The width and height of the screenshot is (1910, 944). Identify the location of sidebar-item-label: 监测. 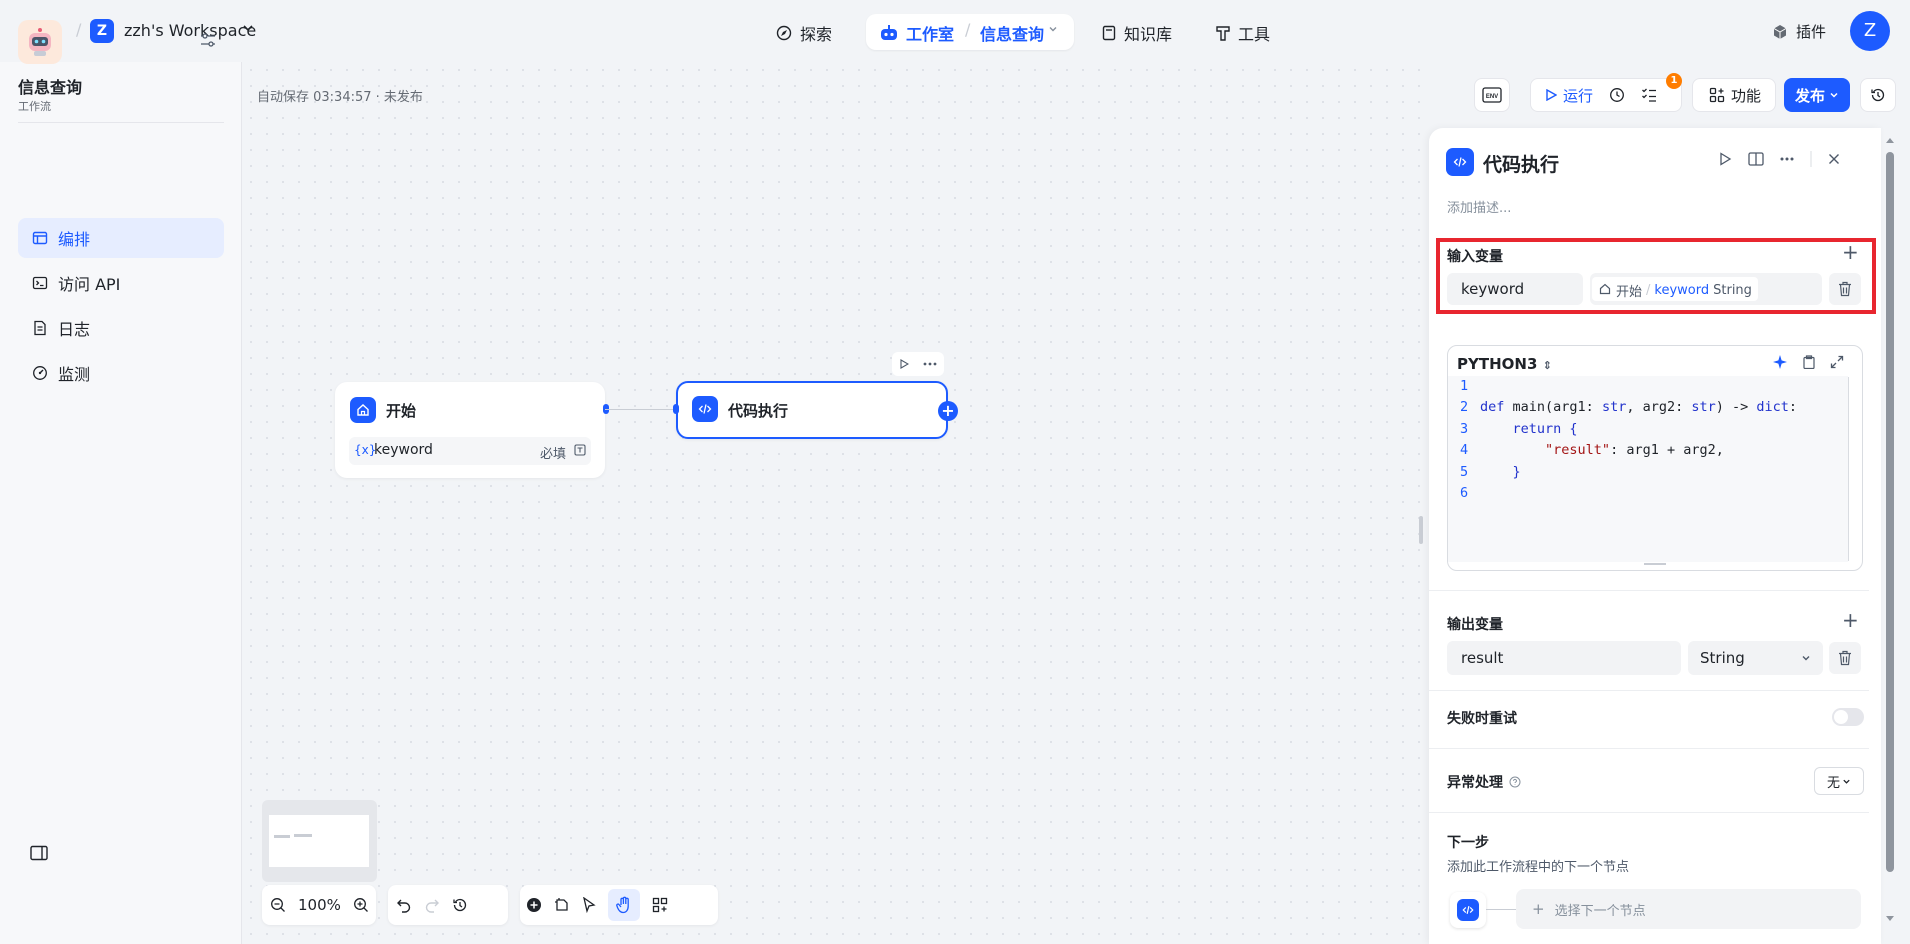
(74, 374).